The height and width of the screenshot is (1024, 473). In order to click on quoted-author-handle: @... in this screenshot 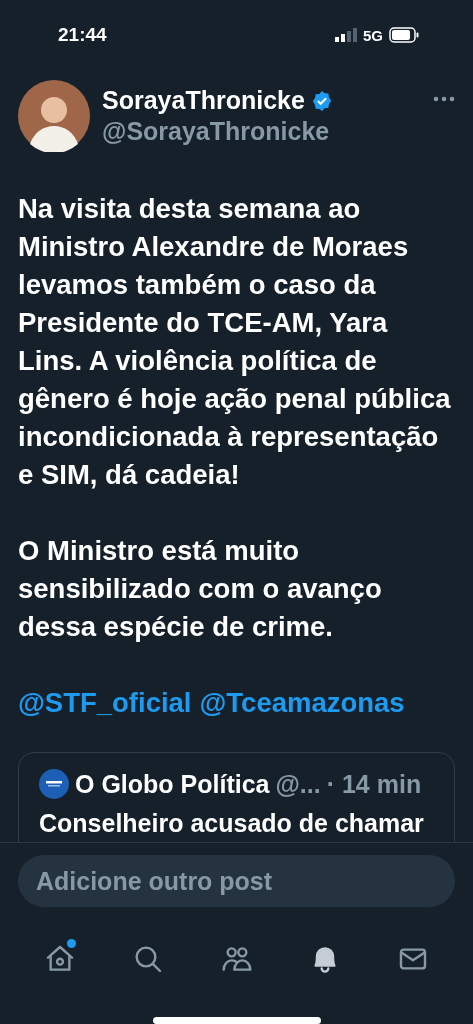, I will do `click(298, 784)`.